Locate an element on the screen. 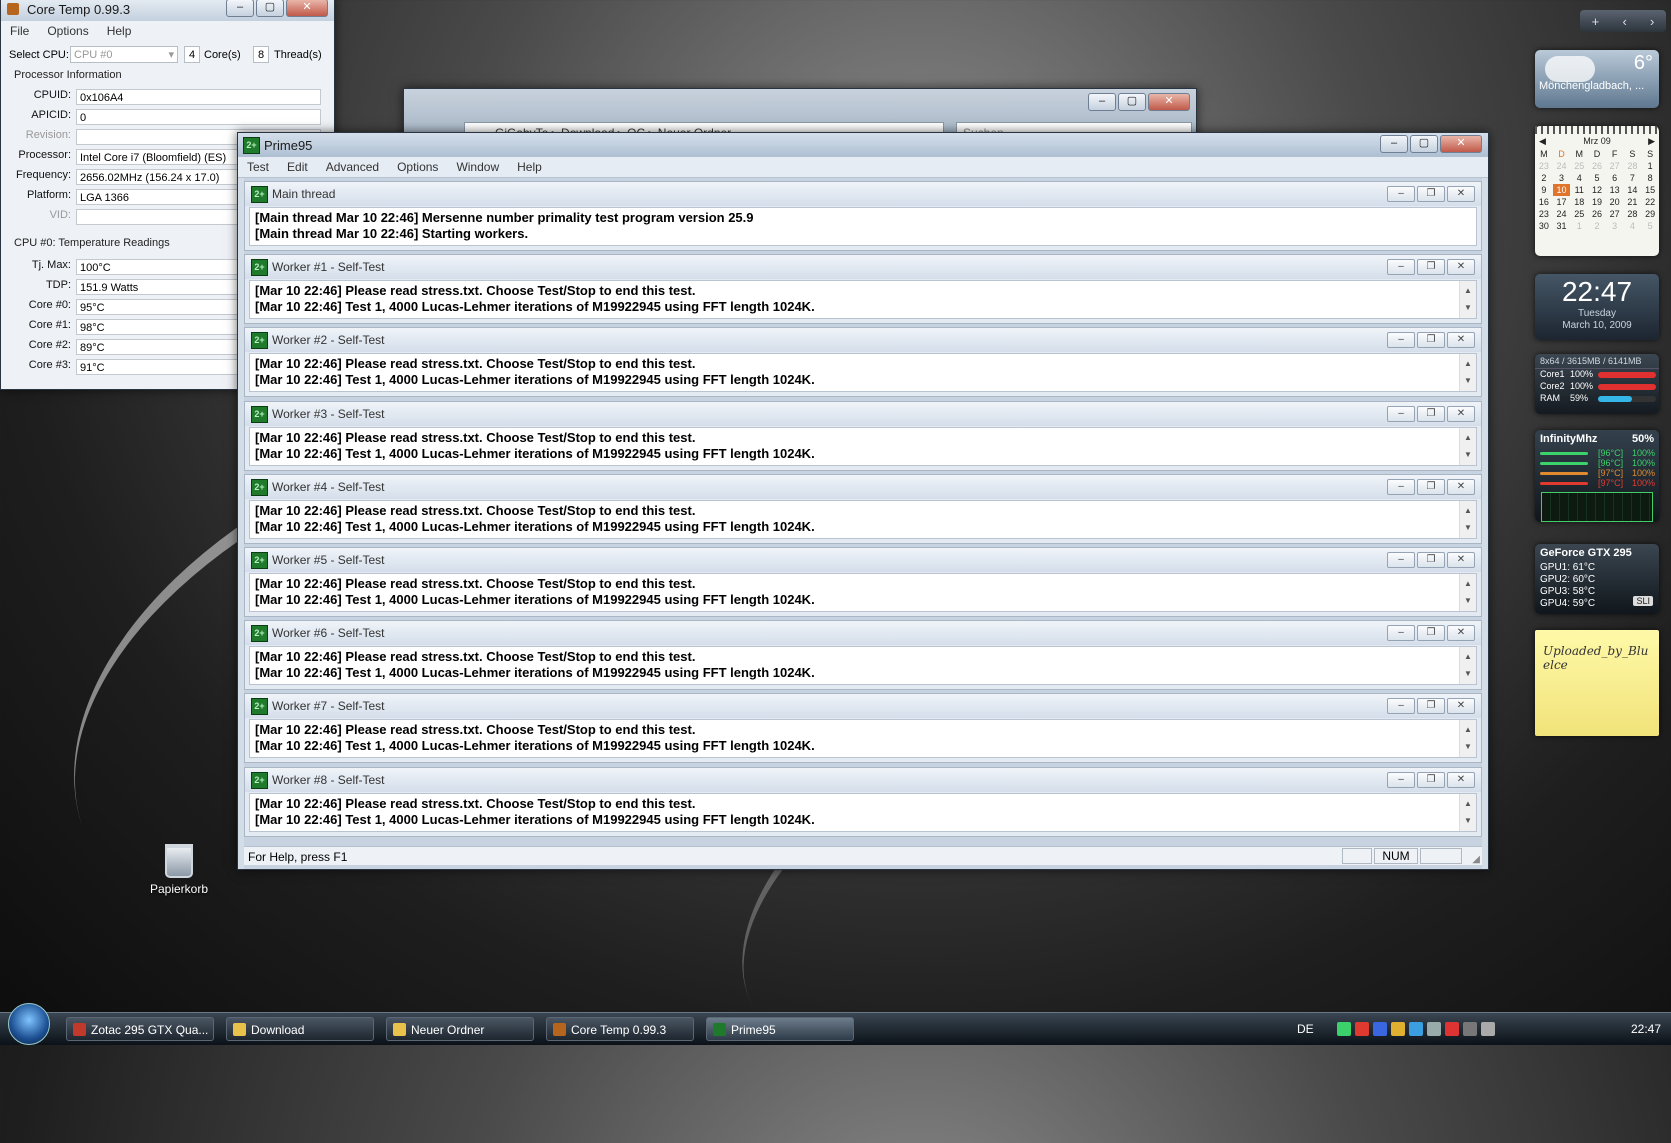  calendar-day: 14 is located at coordinates (1633, 190).